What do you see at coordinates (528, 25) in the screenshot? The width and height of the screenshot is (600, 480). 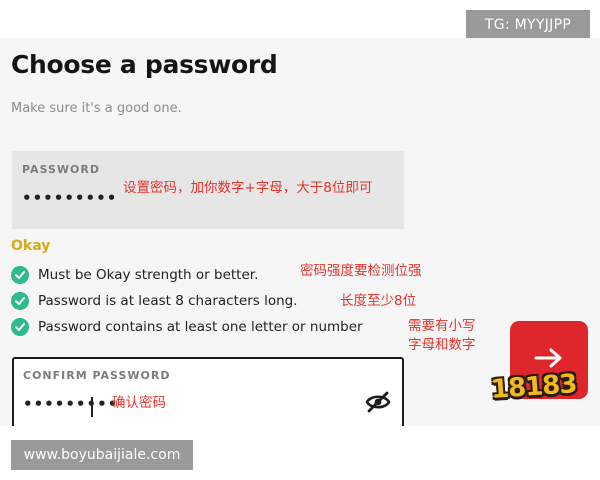 I see `watermark-tg: TG: MYYJJPP` at bounding box center [528, 25].